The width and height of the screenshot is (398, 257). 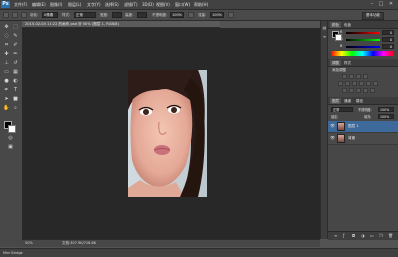 I want to click on close-button: ✕, so click(x=391, y=4).